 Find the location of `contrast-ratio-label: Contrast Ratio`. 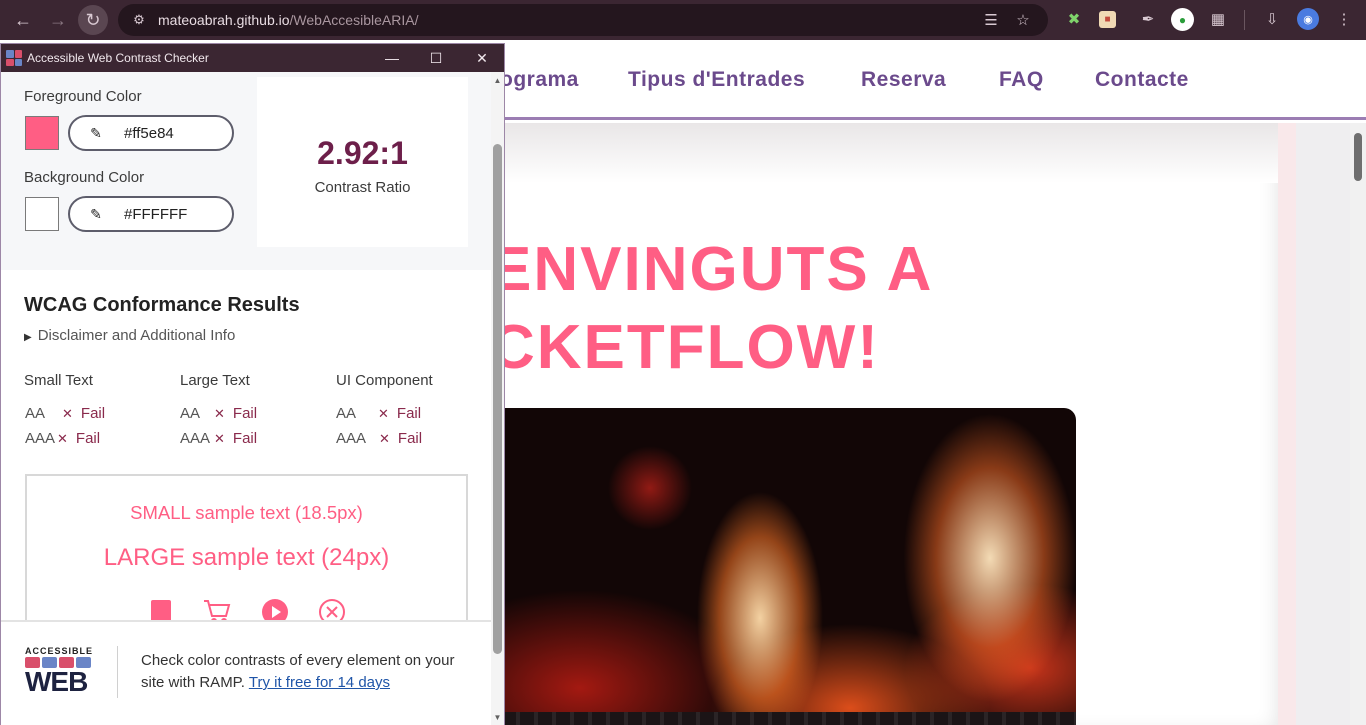

contrast-ratio-label: Contrast Ratio is located at coordinates (362, 187).